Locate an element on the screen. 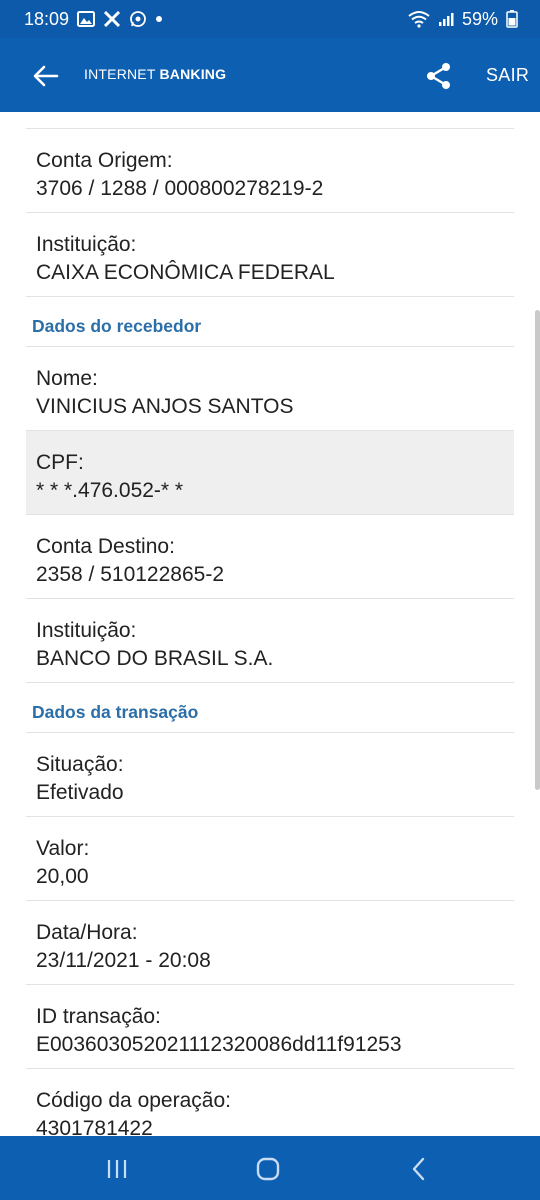 Image resolution: width=540 pixels, height=1200 pixels. row-codigo-operacao: Código da operação: 4301781422 is located at coordinates (270, 1102).